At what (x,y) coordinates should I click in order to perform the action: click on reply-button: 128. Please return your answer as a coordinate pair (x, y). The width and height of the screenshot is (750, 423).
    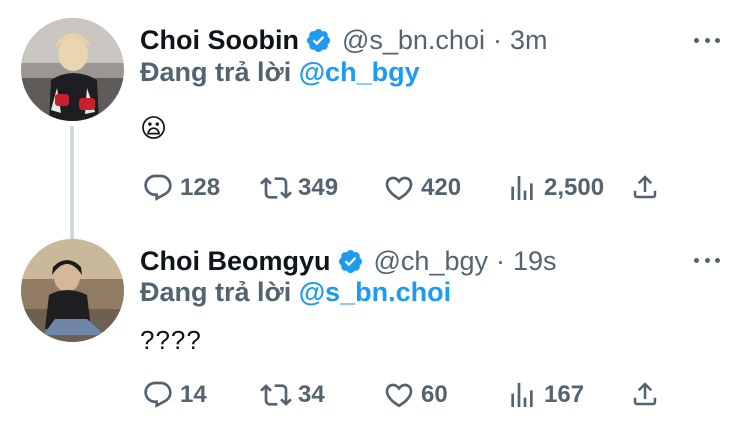
    Looking at the image, I should click on (181, 188).